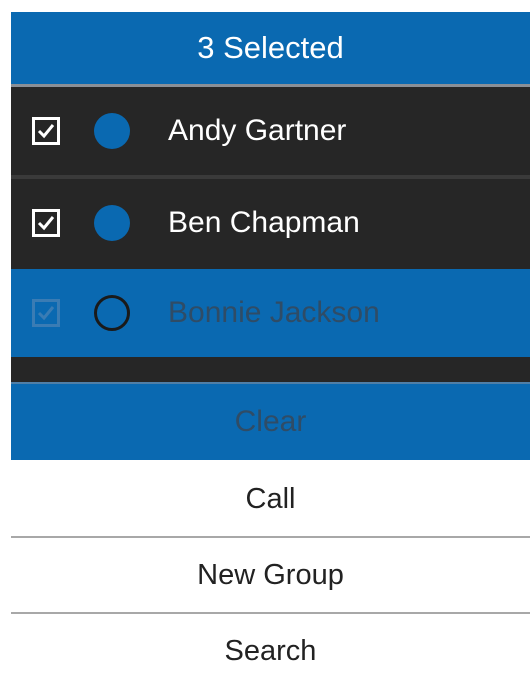 The image size is (530, 688). Describe the element at coordinates (274, 312) in the screenshot. I see `contact-name: Bonnie Jackson` at that location.